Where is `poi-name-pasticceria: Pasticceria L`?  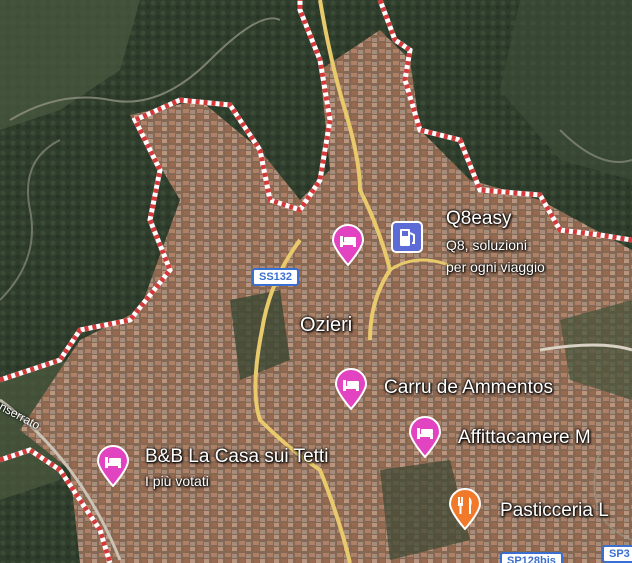
poi-name-pasticceria: Pasticceria L is located at coordinates (554, 511).